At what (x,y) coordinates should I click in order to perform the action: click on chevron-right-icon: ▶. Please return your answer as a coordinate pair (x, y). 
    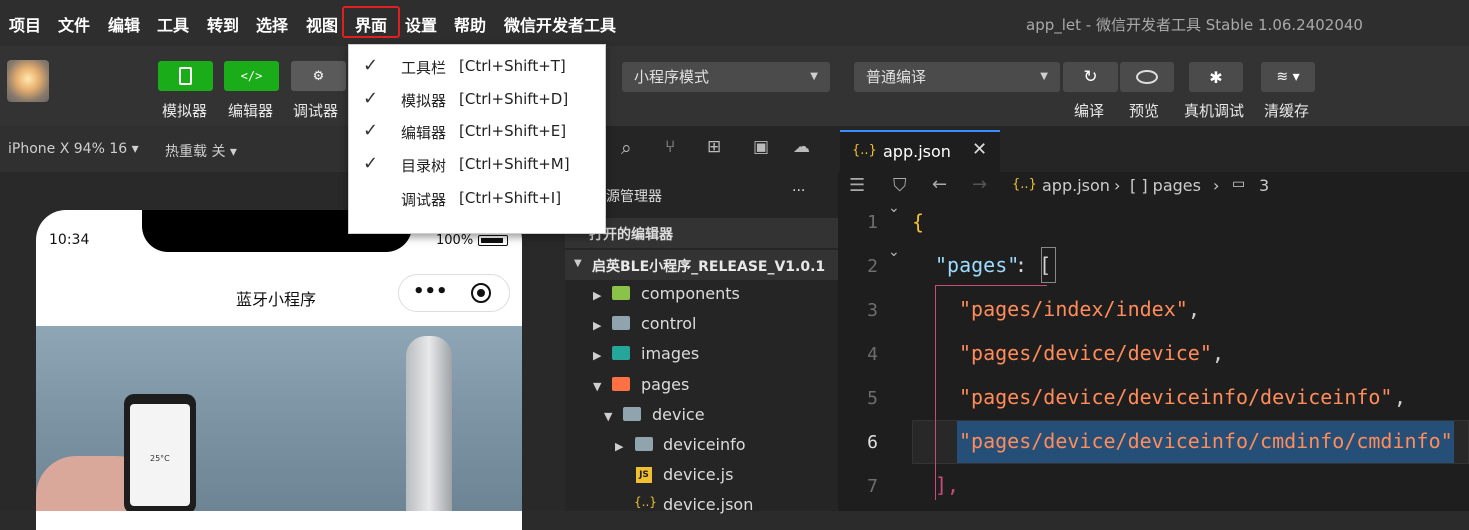
    Looking at the image, I should click on (619, 446).